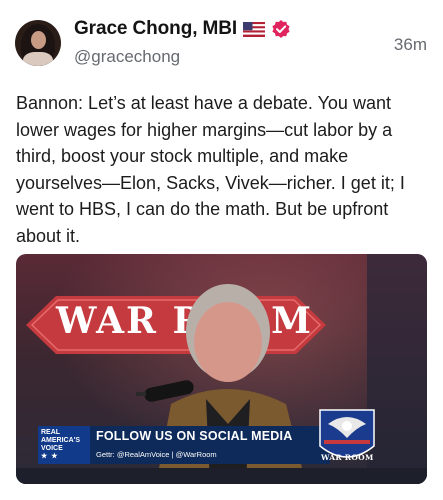 Image resolution: width=443 pixels, height=500 pixels. What do you see at coordinates (221, 476) in the screenshot?
I see `studio-desk` at bounding box center [221, 476].